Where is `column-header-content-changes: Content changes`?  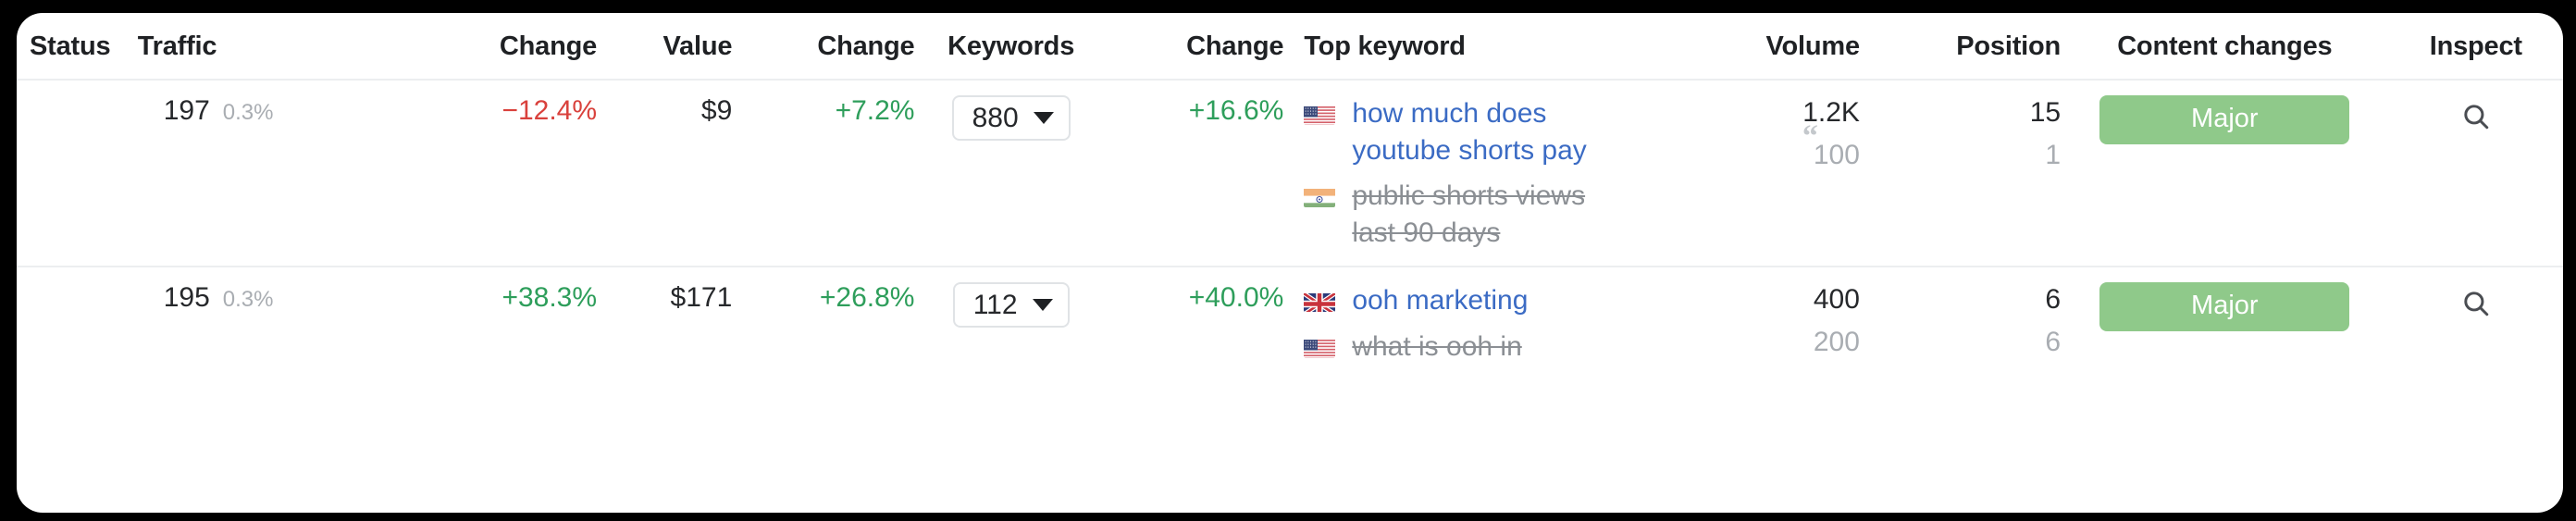 column-header-content-changes: Content changes is located at coordinates (2225, 46).